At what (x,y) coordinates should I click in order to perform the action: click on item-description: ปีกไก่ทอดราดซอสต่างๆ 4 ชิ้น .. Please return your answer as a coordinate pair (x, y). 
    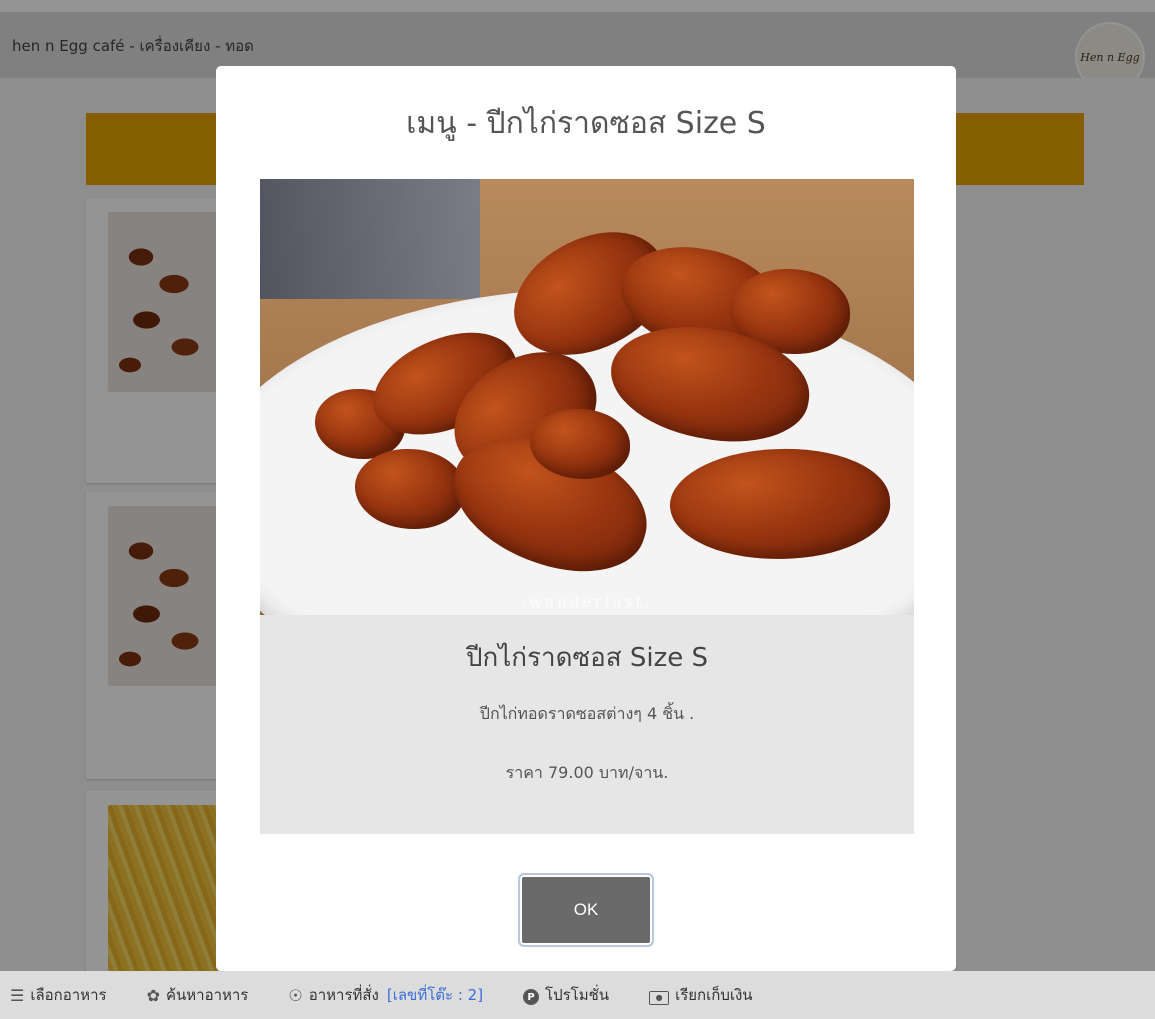
    Looking at the image, I should click on (587, 713).